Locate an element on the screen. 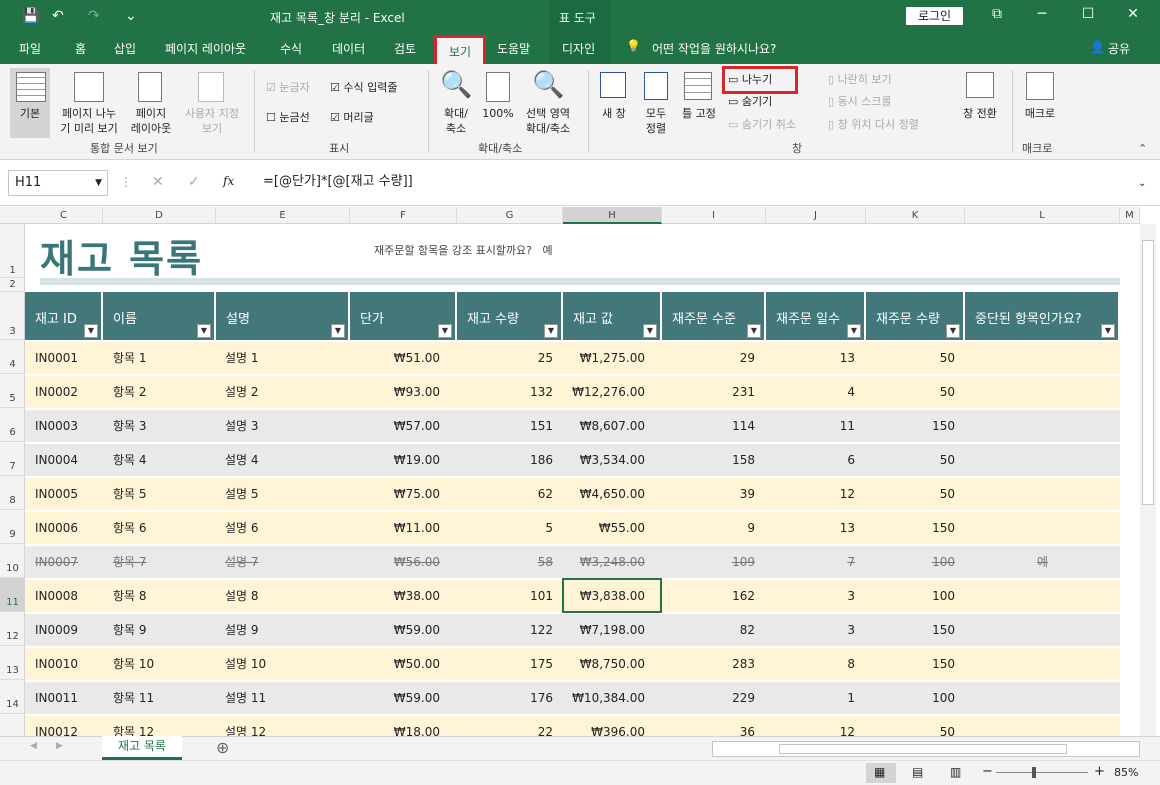 The width and height of the screenshot is (1160, 785). table-cell: IN0005 is located at coordinates (56, 494).